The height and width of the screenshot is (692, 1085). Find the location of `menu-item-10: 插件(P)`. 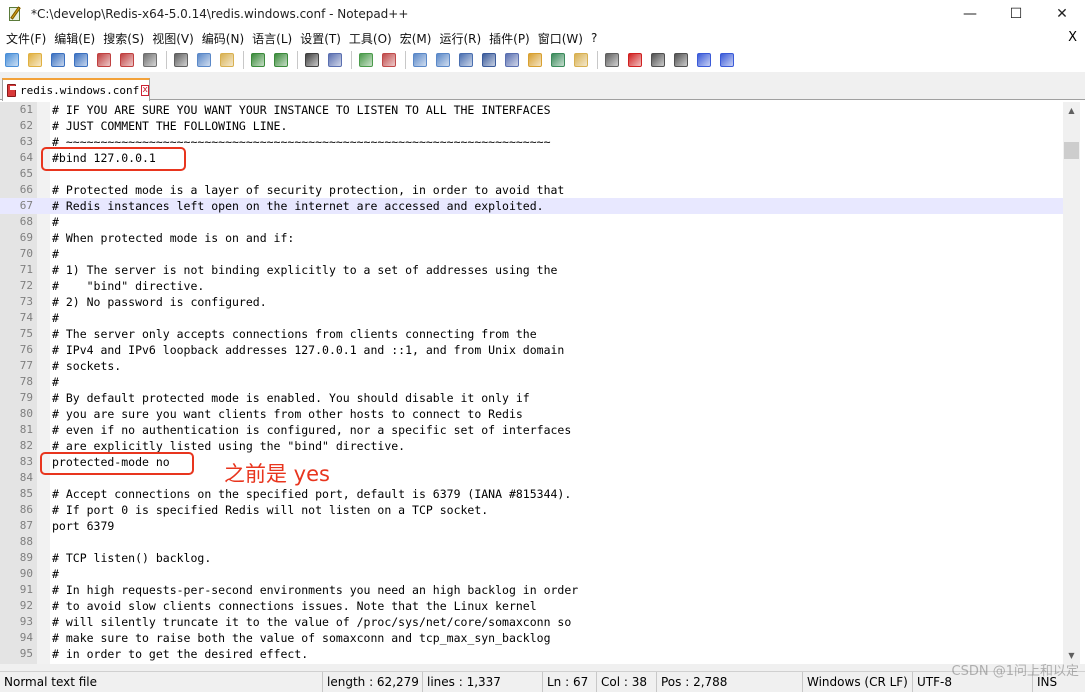

menu-item-10: 插件(P) is located at coordinates (511, 38).